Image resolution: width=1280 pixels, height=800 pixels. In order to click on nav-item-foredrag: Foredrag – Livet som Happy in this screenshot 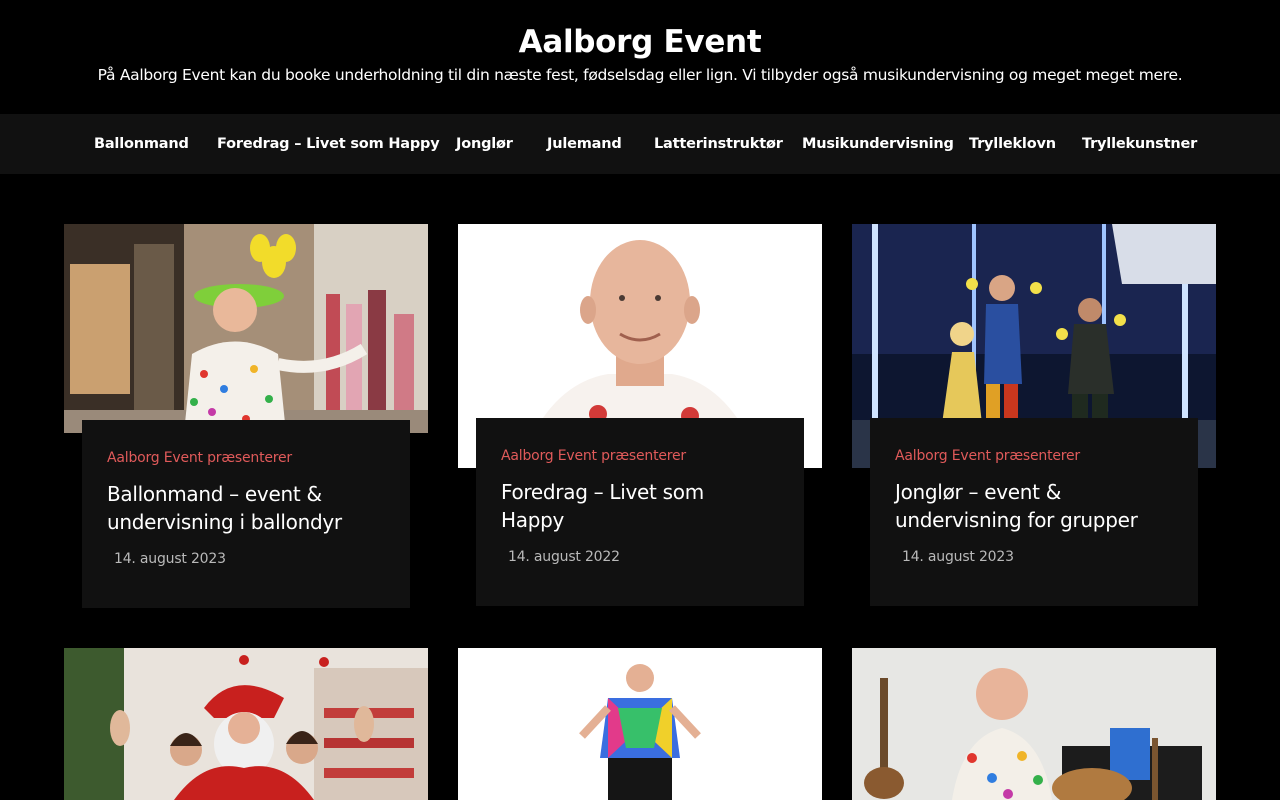, I will do `click(328, 144)`.